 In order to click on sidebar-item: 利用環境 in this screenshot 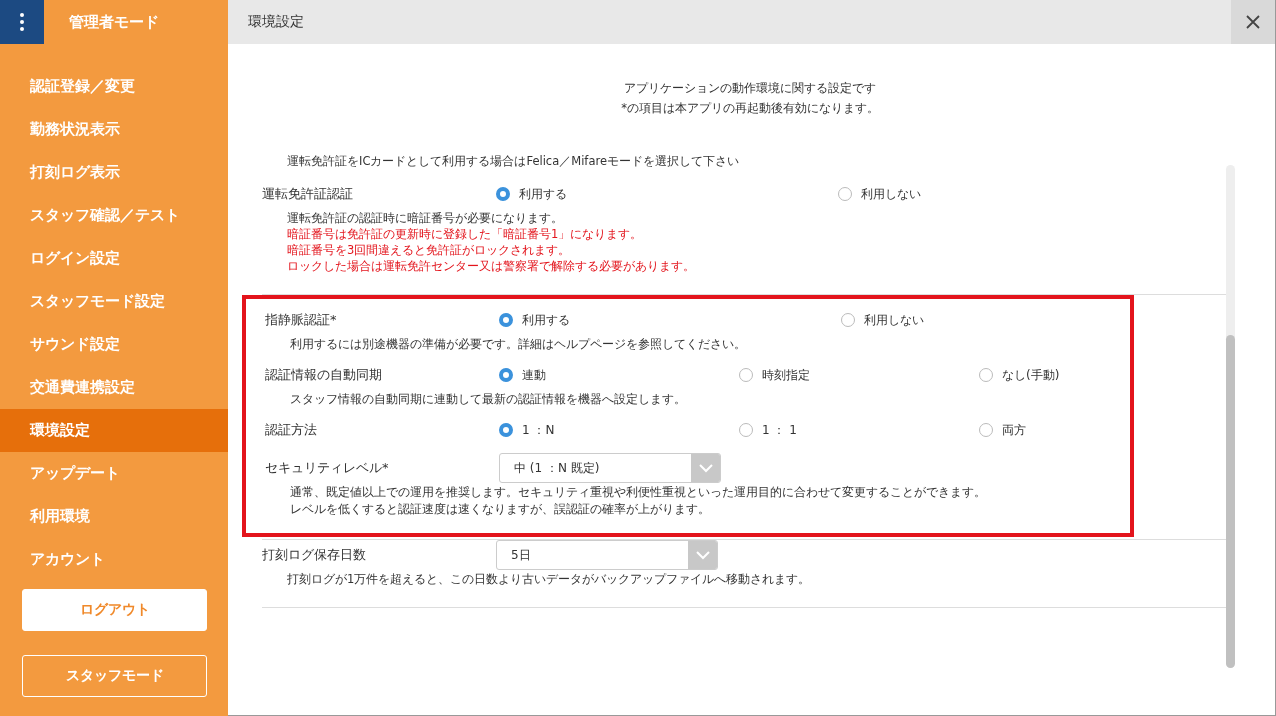, I will do `click(114, 516)`.